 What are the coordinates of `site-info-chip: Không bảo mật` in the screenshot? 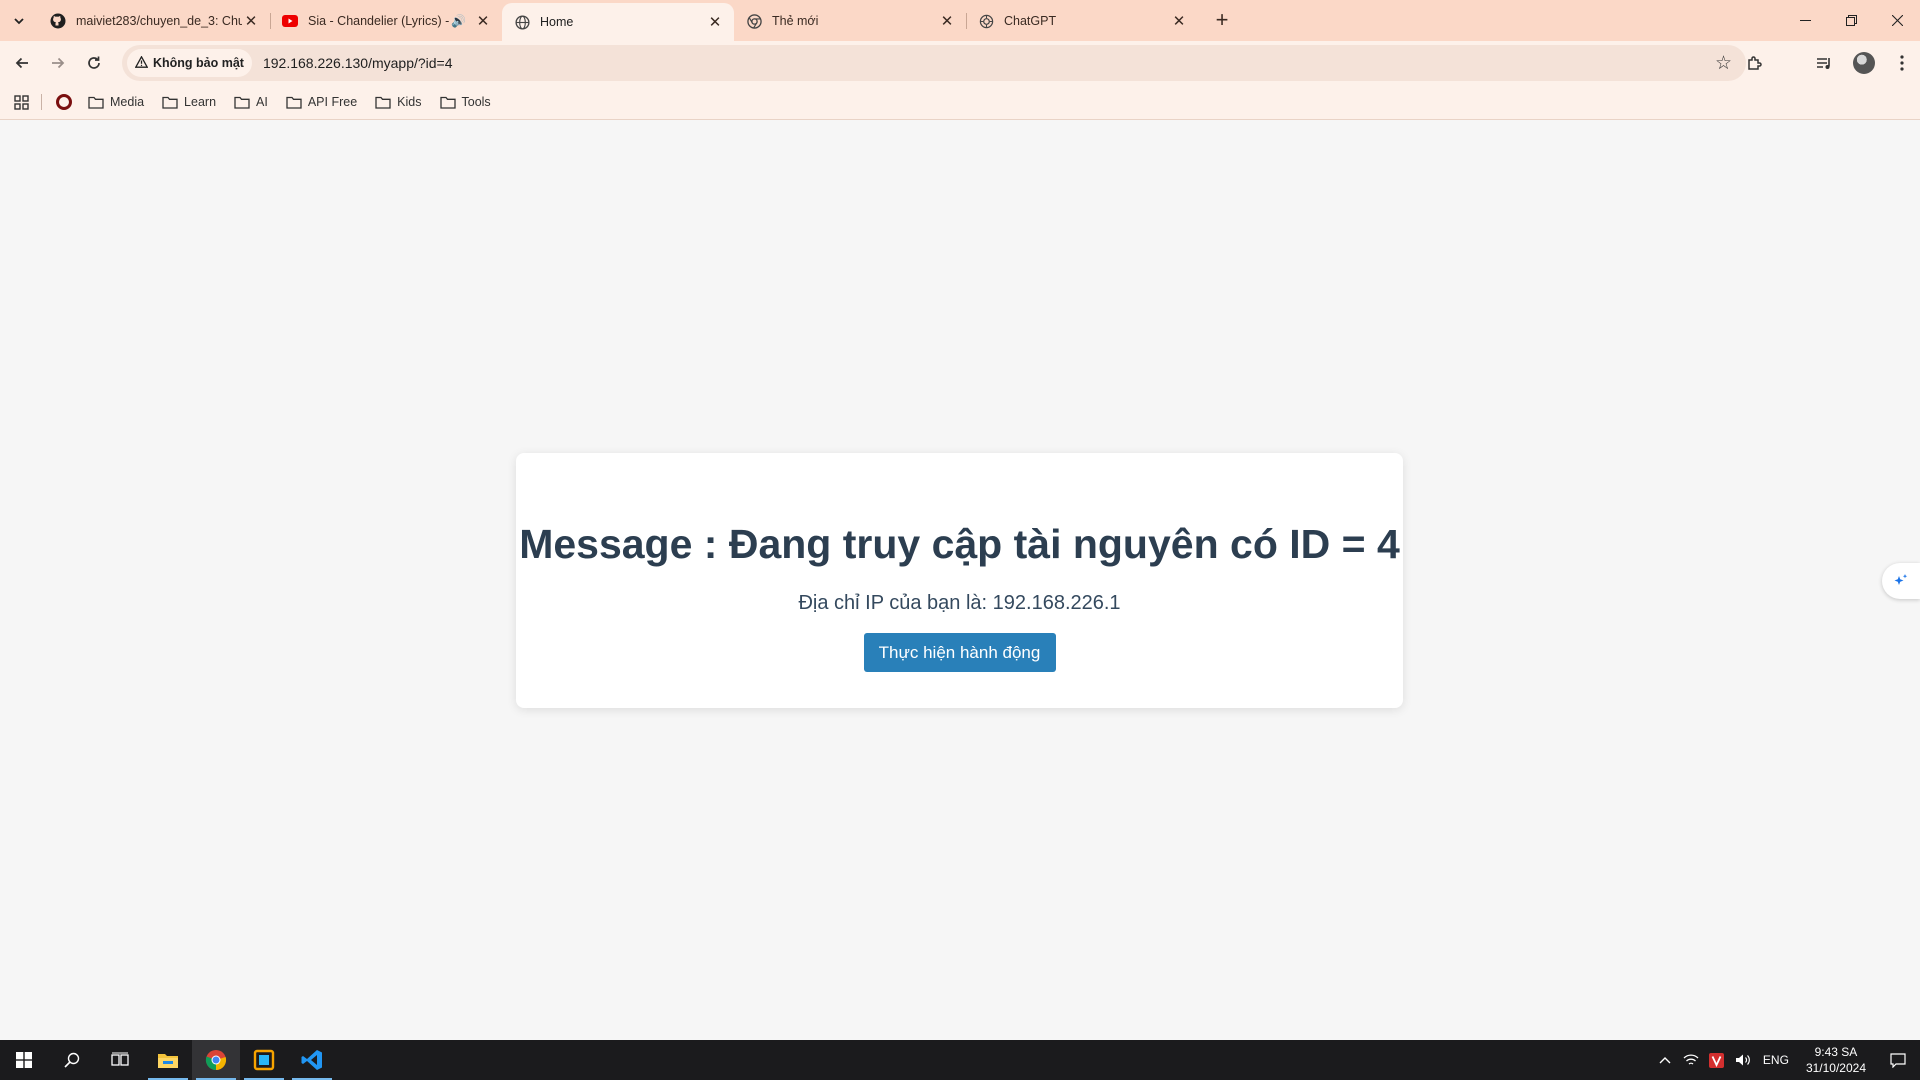 It's located at (189, 63).